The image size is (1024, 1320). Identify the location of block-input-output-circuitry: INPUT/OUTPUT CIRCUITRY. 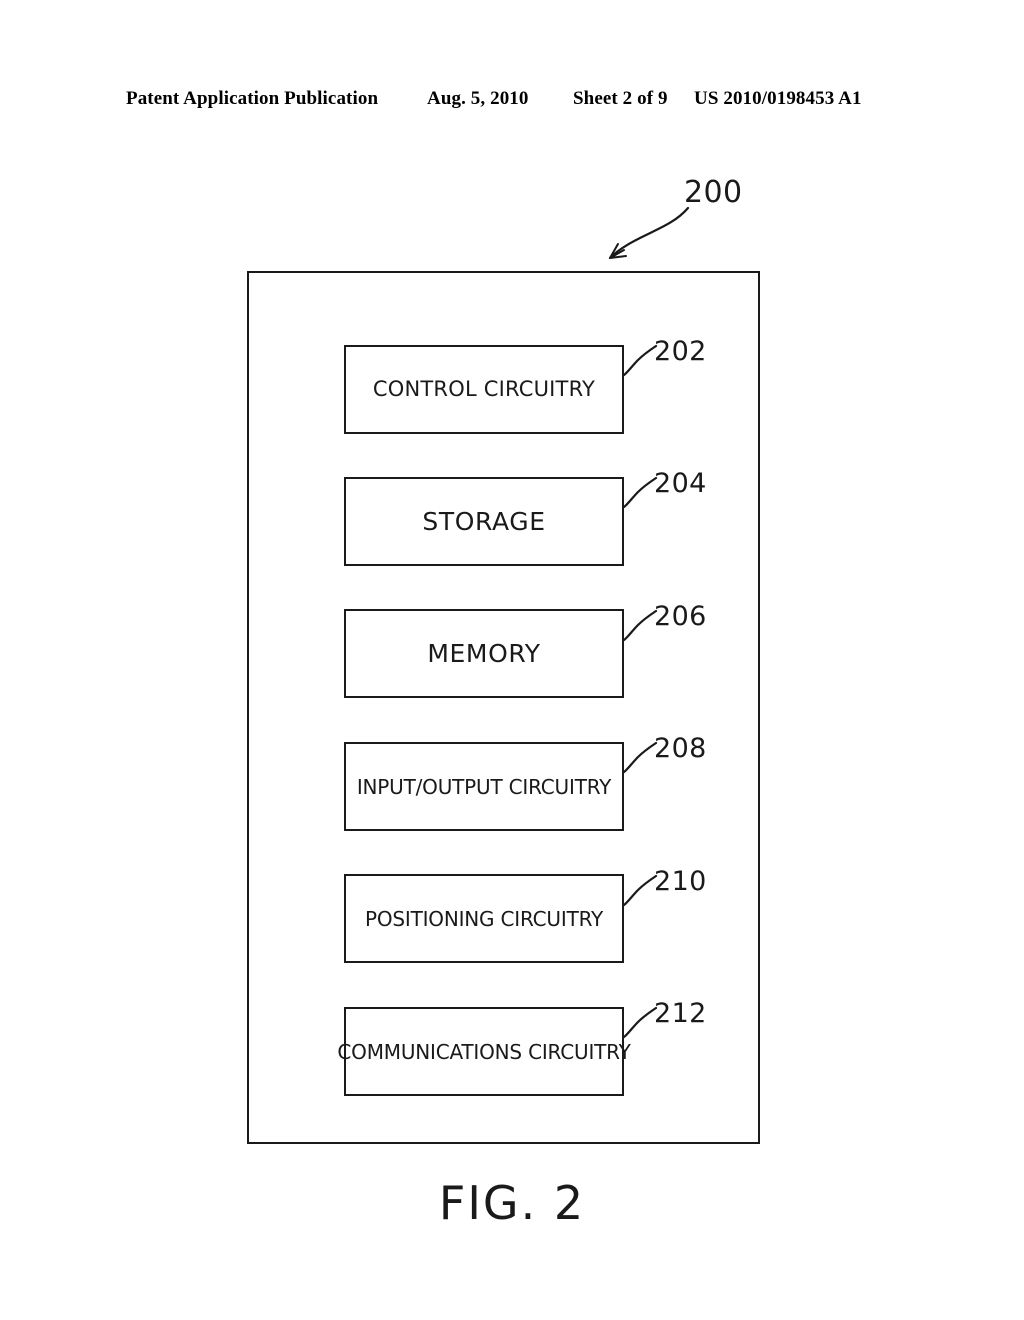
(484, 786).